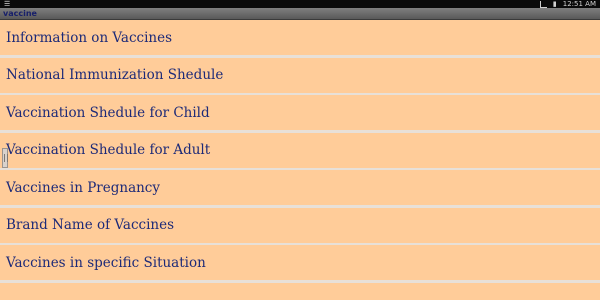 The width and height of the screenshot is (600, 300). I want to click on battery-icon: ▮, so click(554, 4).